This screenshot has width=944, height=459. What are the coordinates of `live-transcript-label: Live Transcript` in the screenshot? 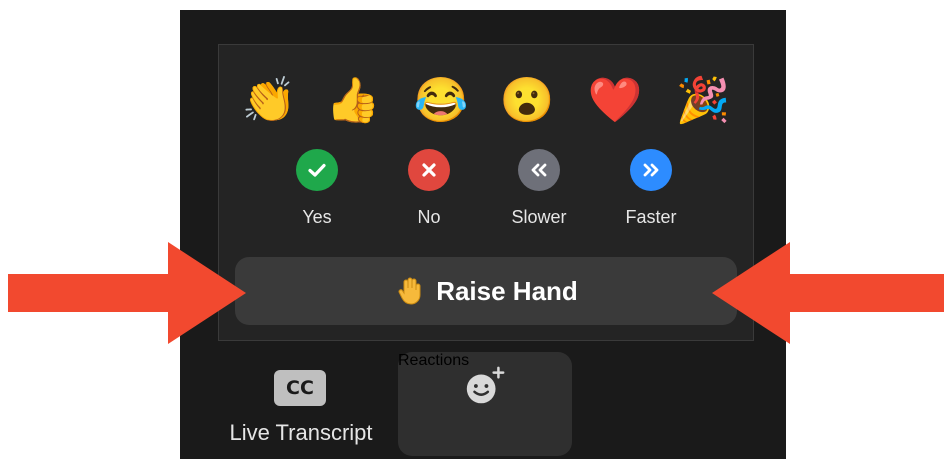 It's located at (301, 432).